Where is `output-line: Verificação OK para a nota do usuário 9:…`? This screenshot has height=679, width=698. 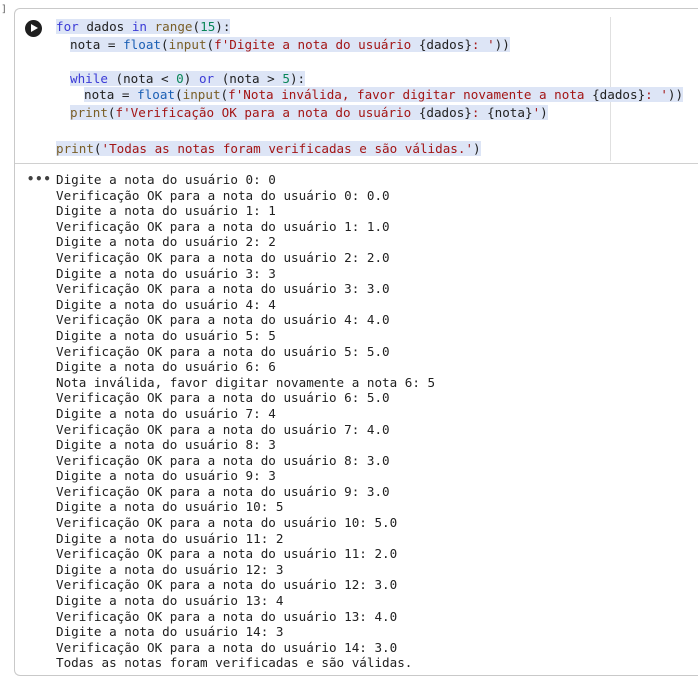
output-line: Verificação OK para a nota do usuário 9:… is located at coordinates (223, 491).